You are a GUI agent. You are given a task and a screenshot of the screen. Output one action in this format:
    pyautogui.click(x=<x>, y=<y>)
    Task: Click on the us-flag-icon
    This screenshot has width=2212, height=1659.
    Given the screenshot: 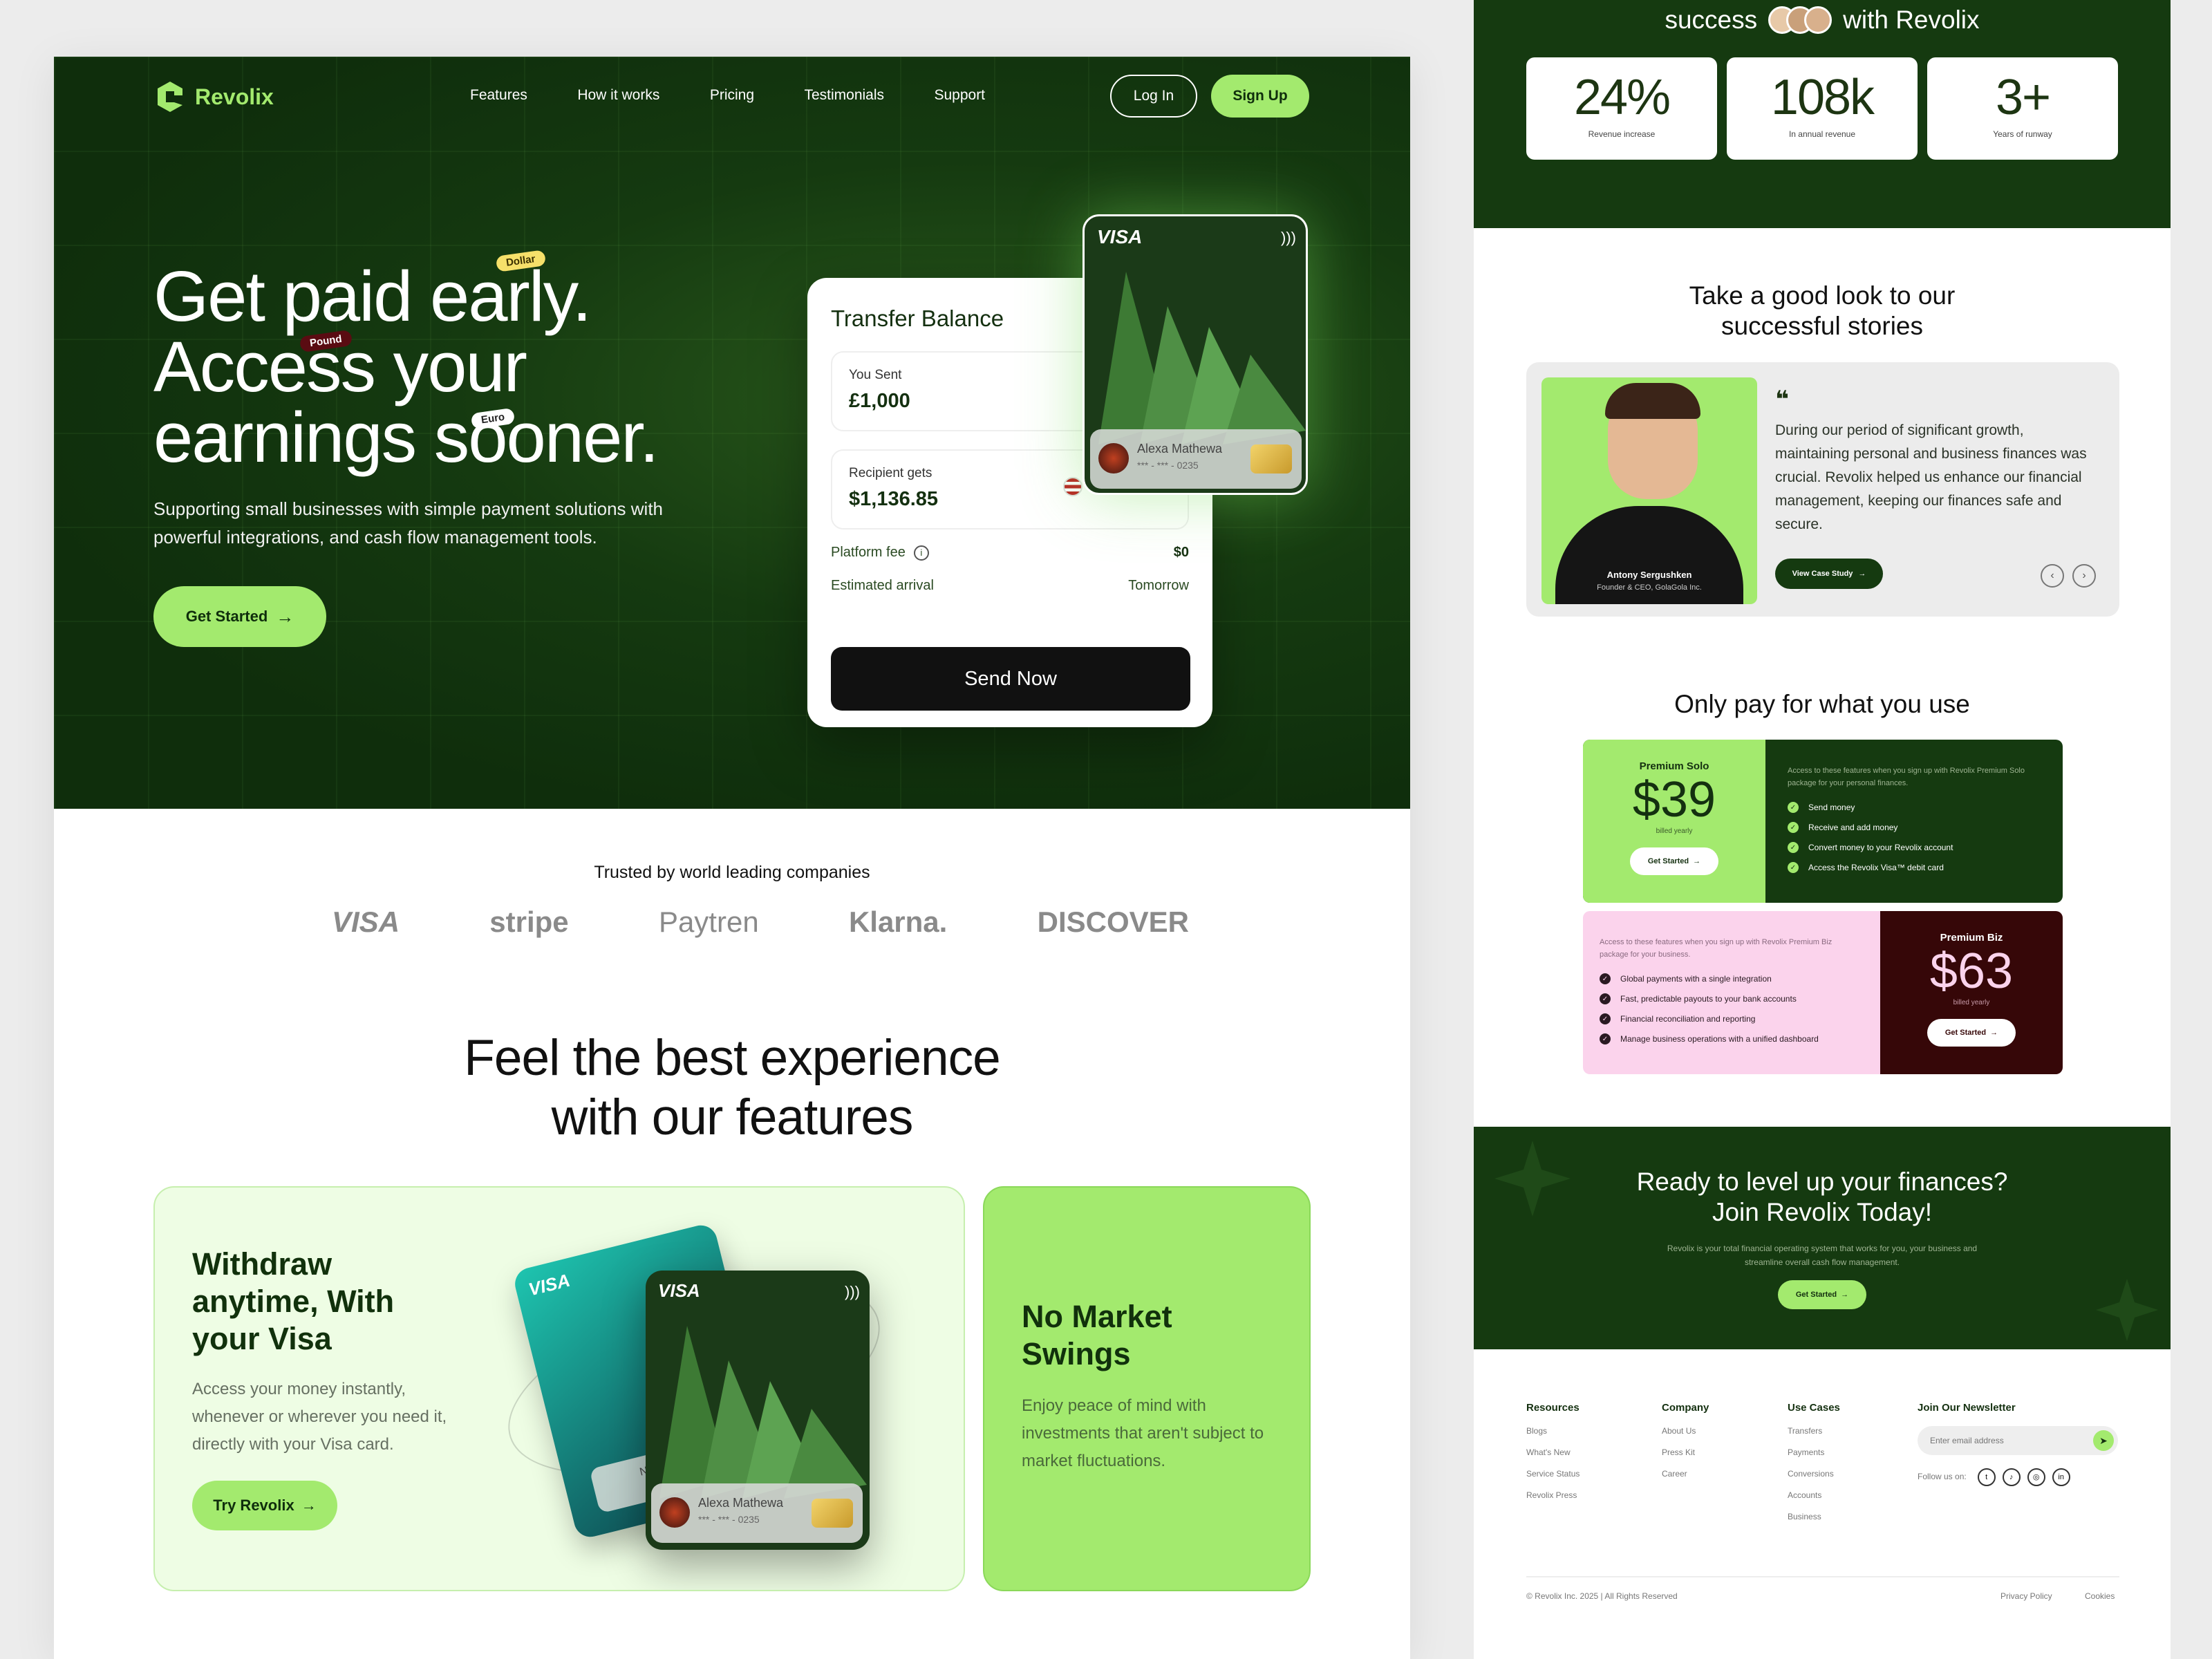 What is the action you would take?
    pyautogui.click(x=1072, y=487)
    